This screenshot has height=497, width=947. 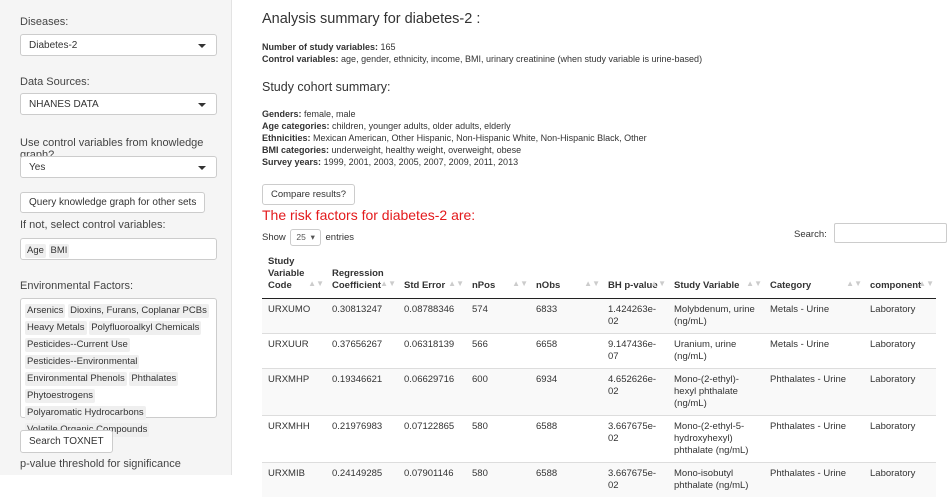 I want to click on num-study-variables-label: Number of study variables:, so click(x=320, y=47).